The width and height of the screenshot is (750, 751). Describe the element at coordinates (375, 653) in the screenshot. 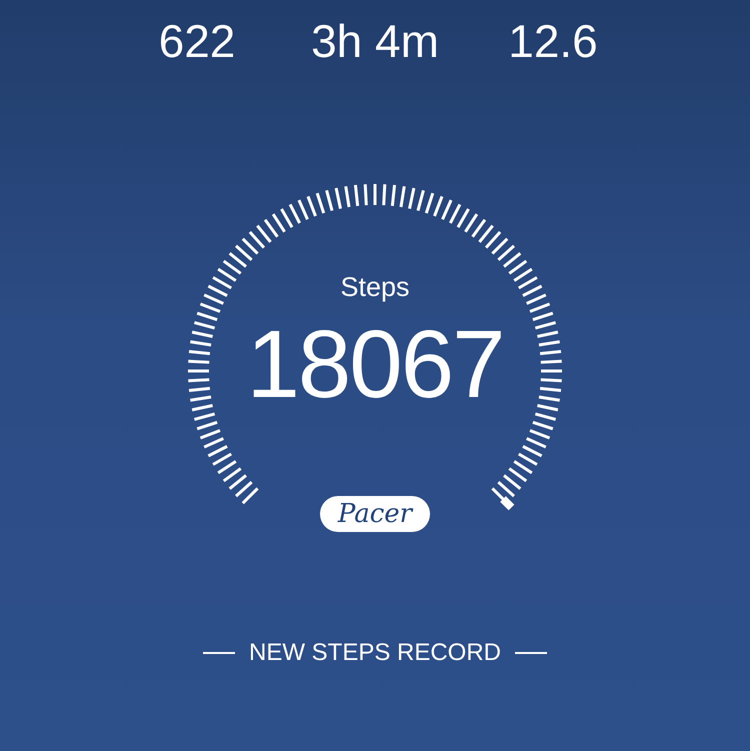

I see `record-text: NEW STEPS RECORD` at that location.